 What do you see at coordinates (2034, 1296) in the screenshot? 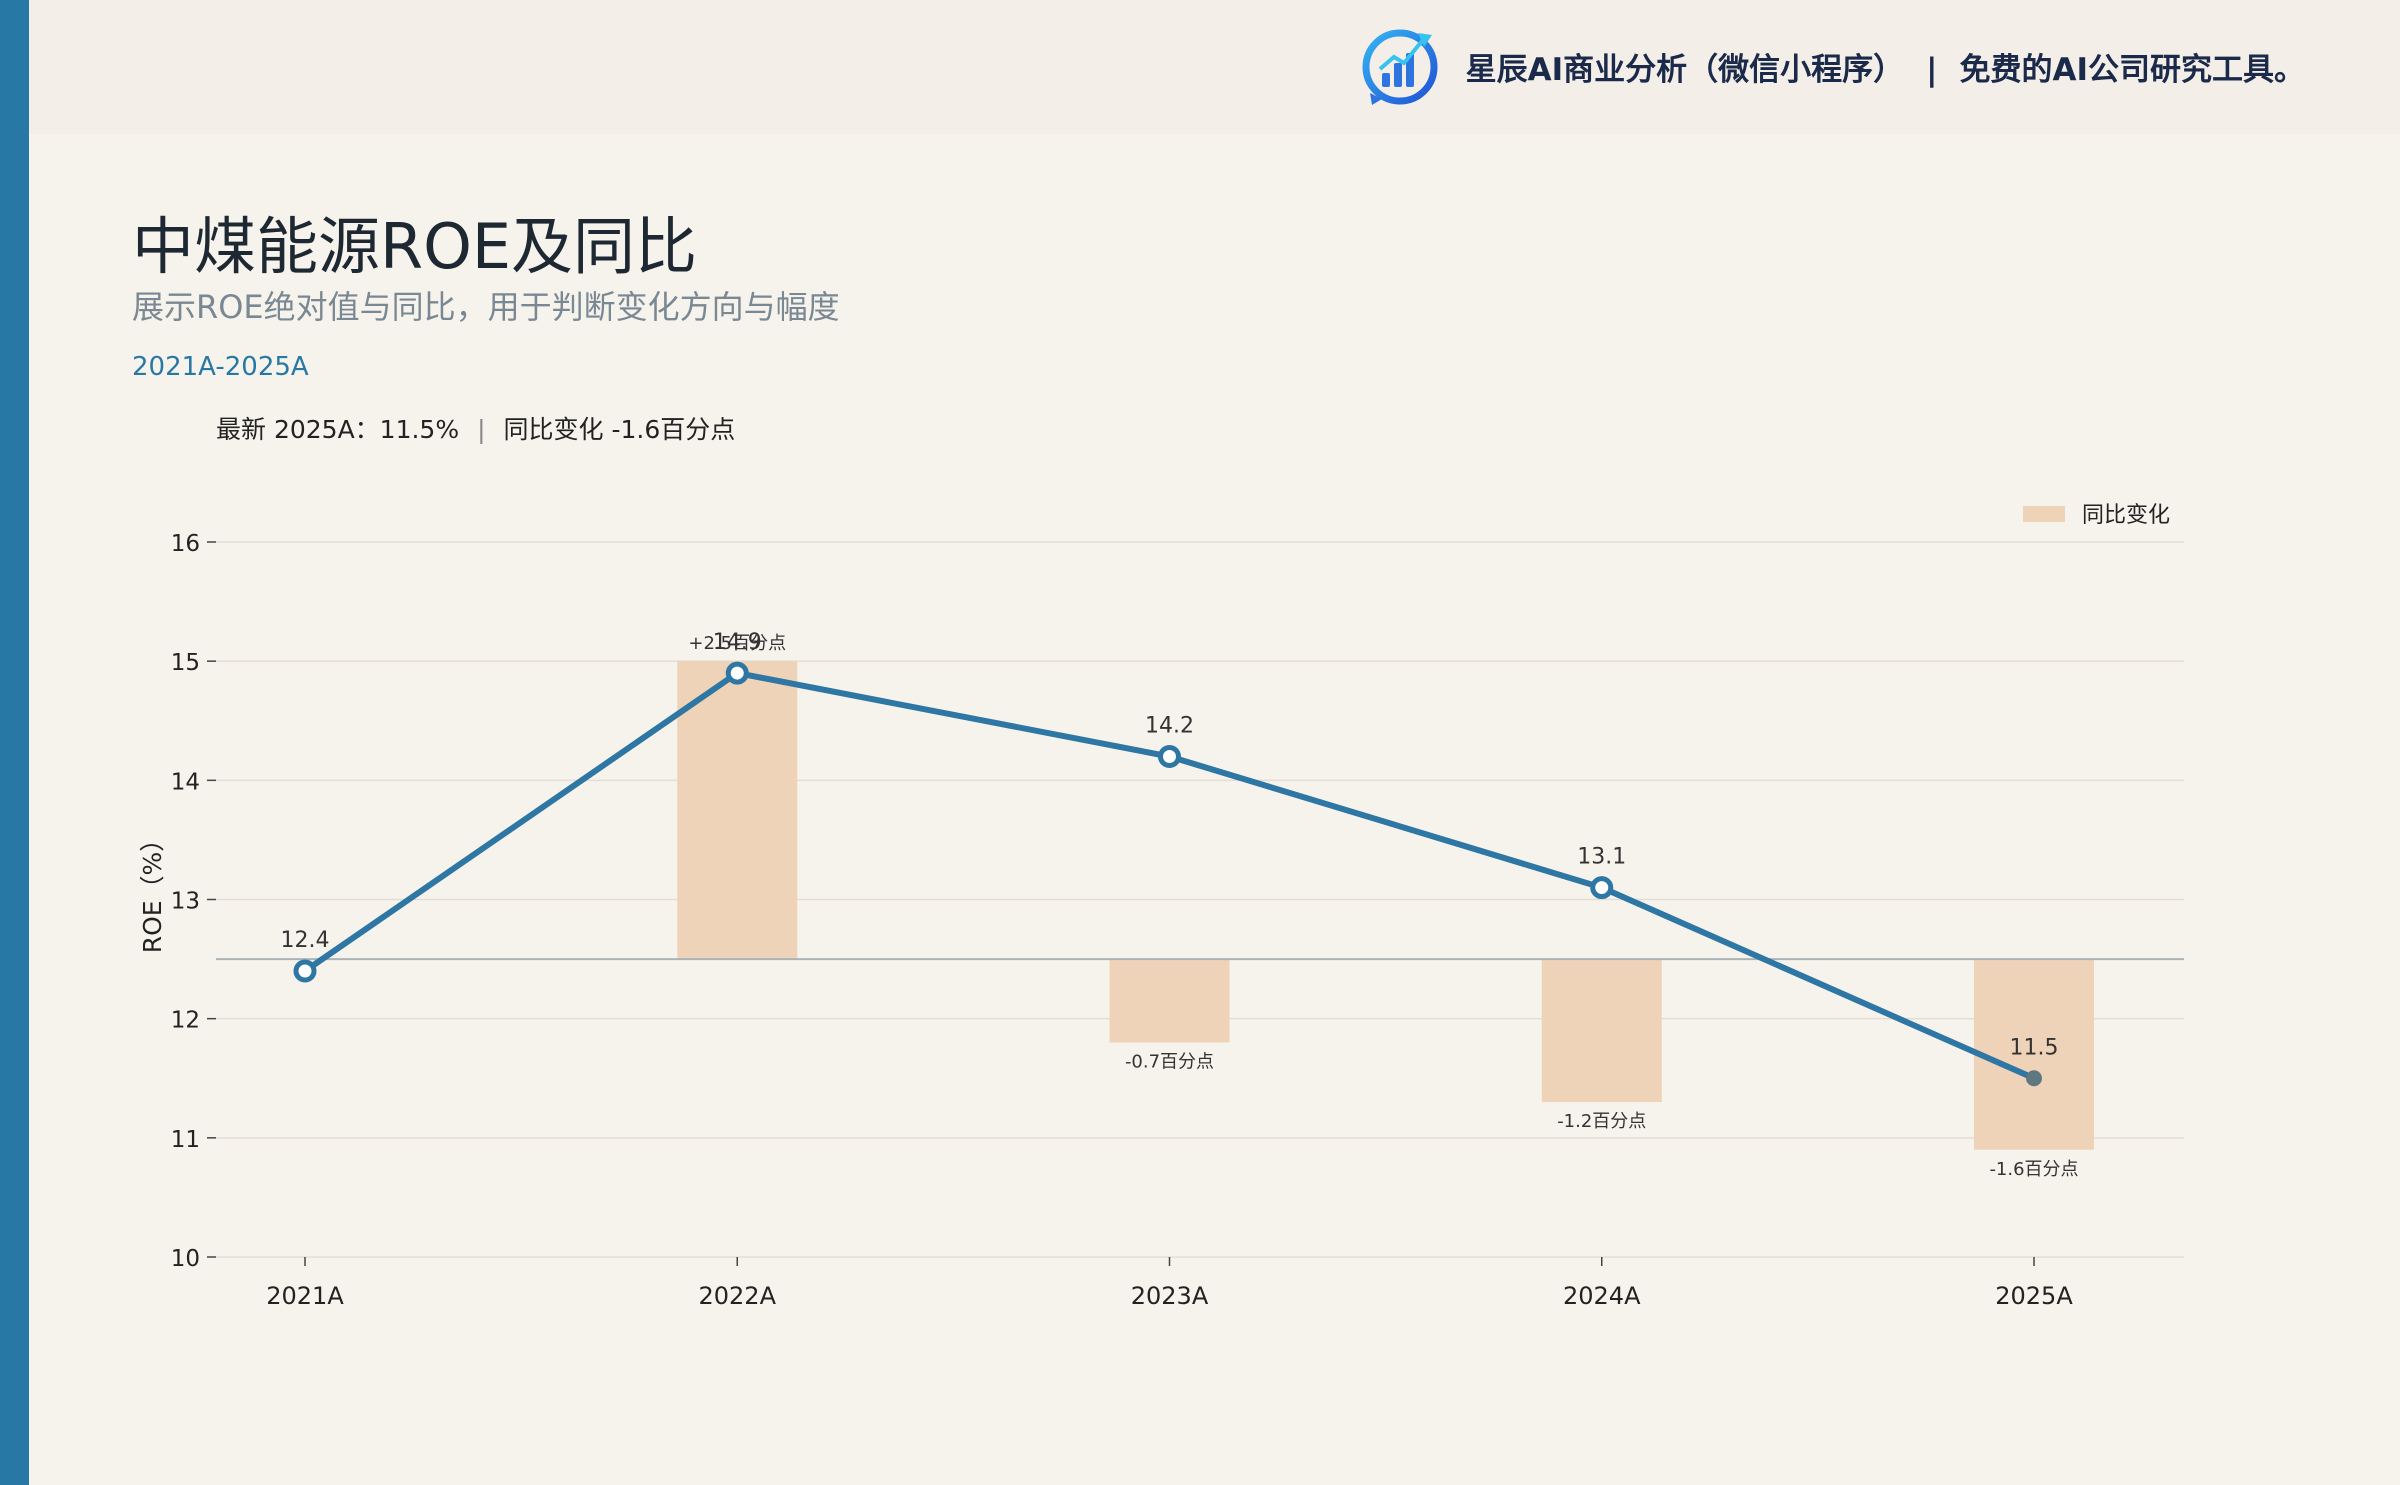
I see `x-tick-label: 2025A` at bounding box center [2034, 1296].